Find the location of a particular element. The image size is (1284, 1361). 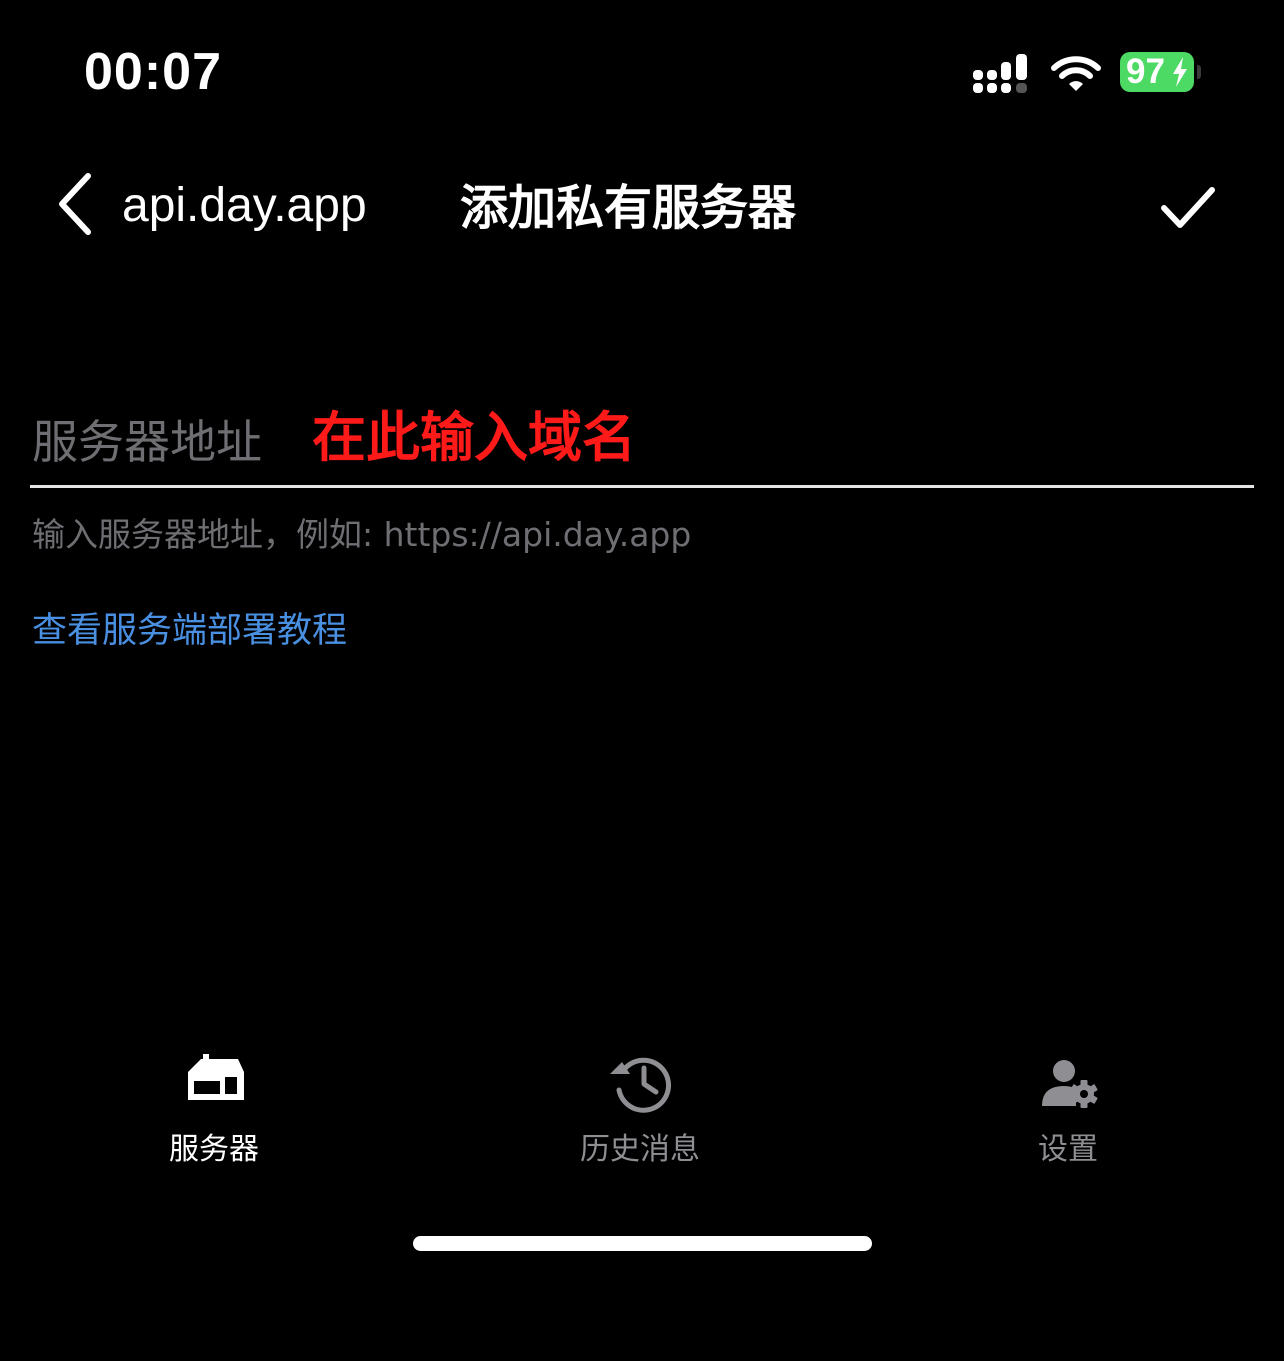

back-label: api.day.app is located at coordinates (244, 205).